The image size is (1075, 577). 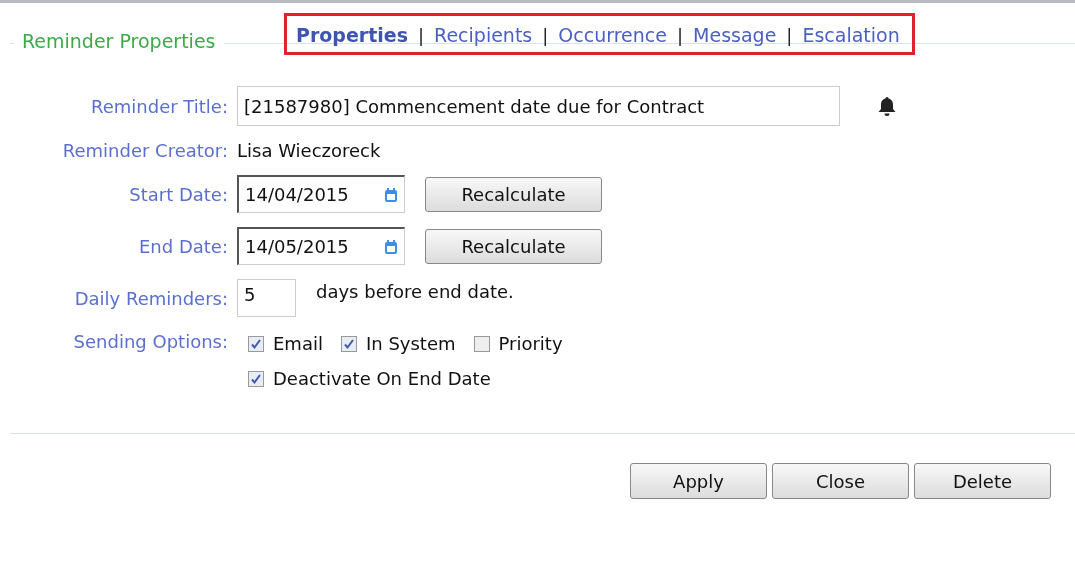 What do you see at coordinates (369, 378) in the screenshot?
I see `checkbox-option: Deactivate On End Date` at bounding box center [369, 378].